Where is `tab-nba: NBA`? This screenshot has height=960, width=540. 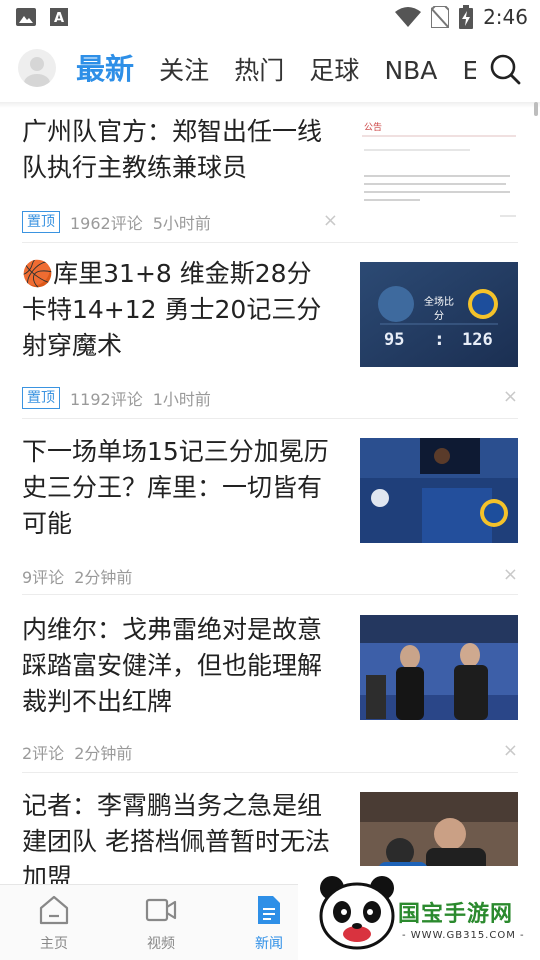
tab-nba: NBA is located at coordinates (410, 70).